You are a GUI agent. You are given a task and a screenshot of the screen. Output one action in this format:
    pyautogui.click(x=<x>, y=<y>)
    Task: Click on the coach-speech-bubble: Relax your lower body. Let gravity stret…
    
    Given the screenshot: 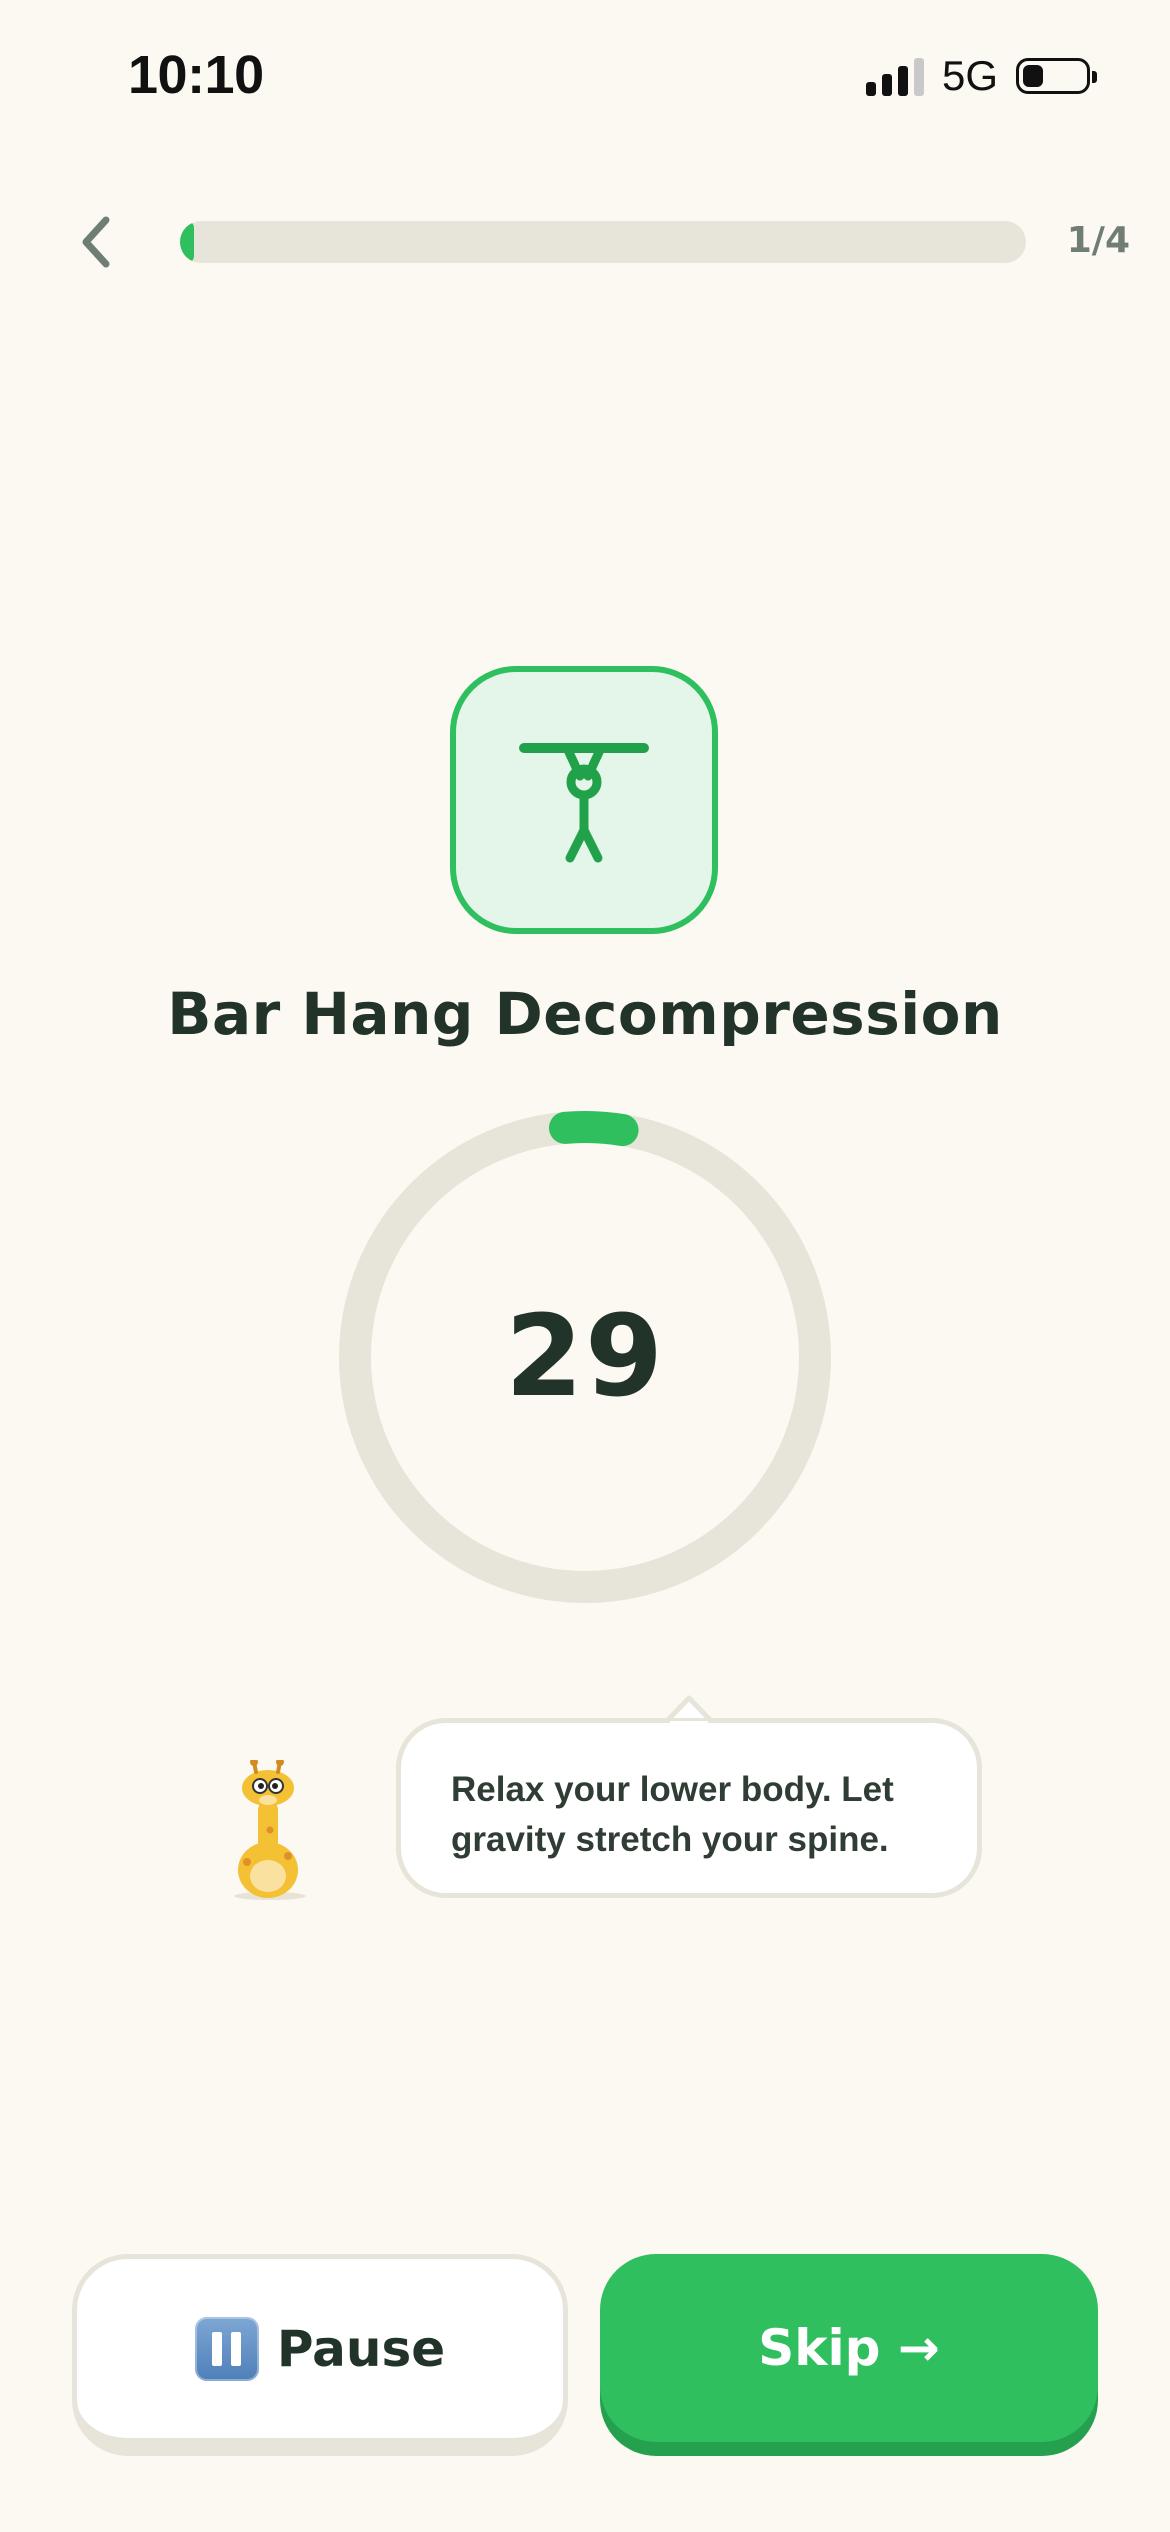 What is the action you would take?
    pyautogui.click(x=689, y=1808)
    